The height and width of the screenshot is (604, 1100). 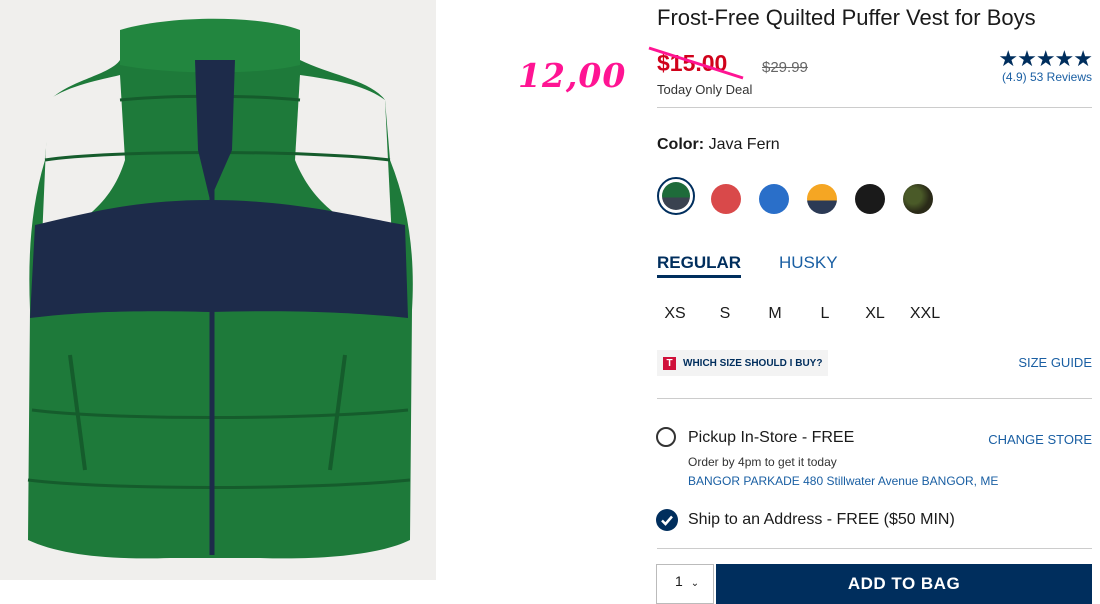 I want to click on color-label-row: Color: Java Fern, so click(x=718, y=145).